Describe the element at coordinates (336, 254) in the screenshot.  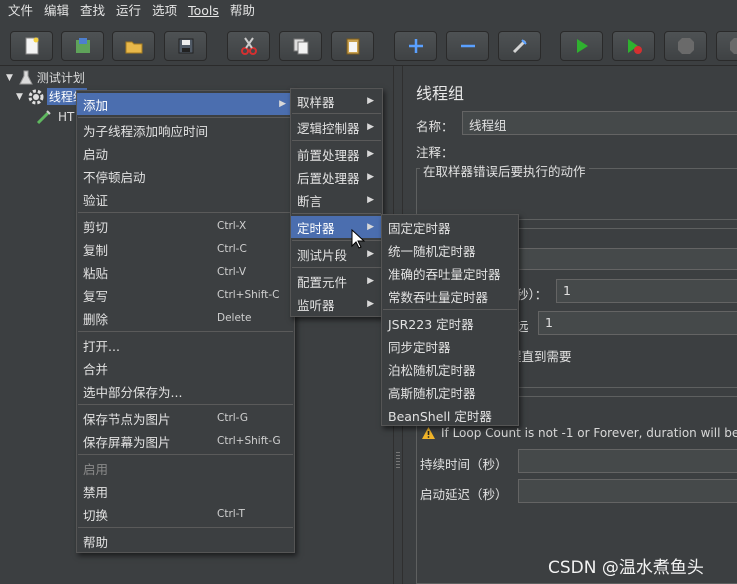
I see `submenu-item-test-fragment: 测试片段 ▶` at that location.